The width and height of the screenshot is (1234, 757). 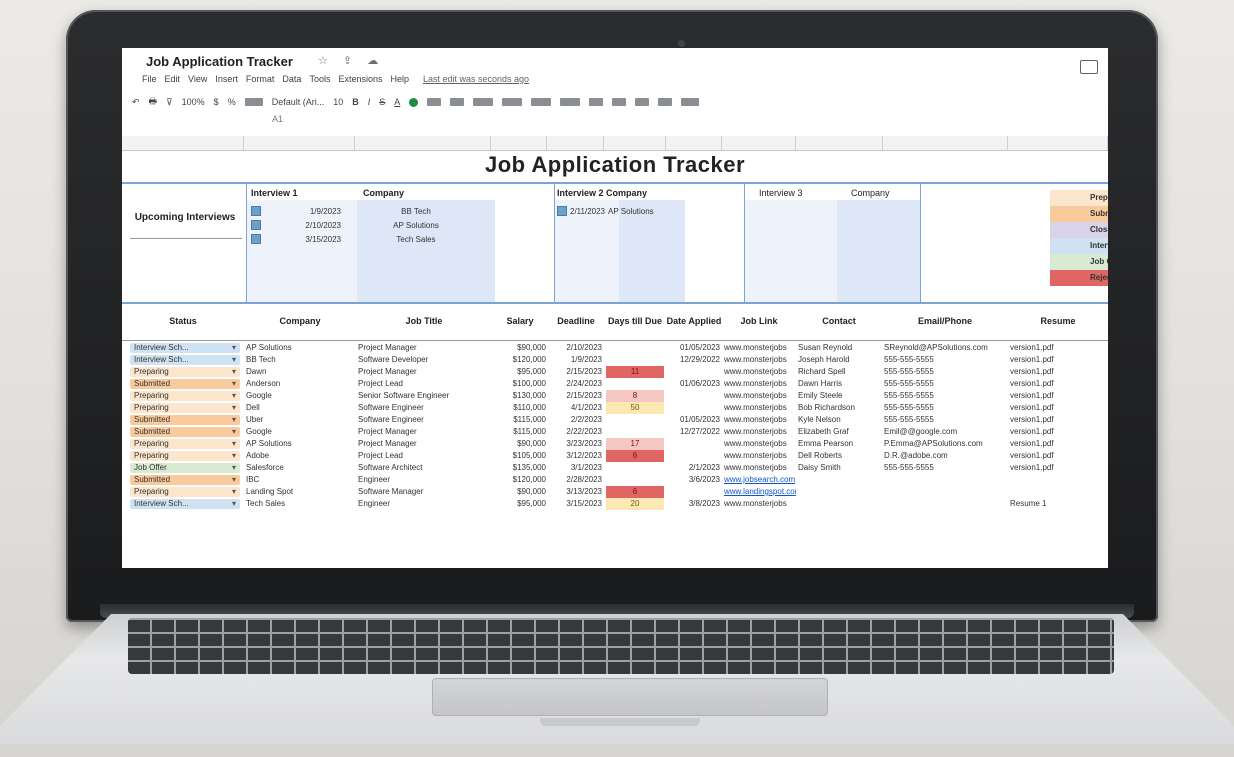 I want to click on email-cell: D.R.@adobe.com, so click(x=945, y=456).